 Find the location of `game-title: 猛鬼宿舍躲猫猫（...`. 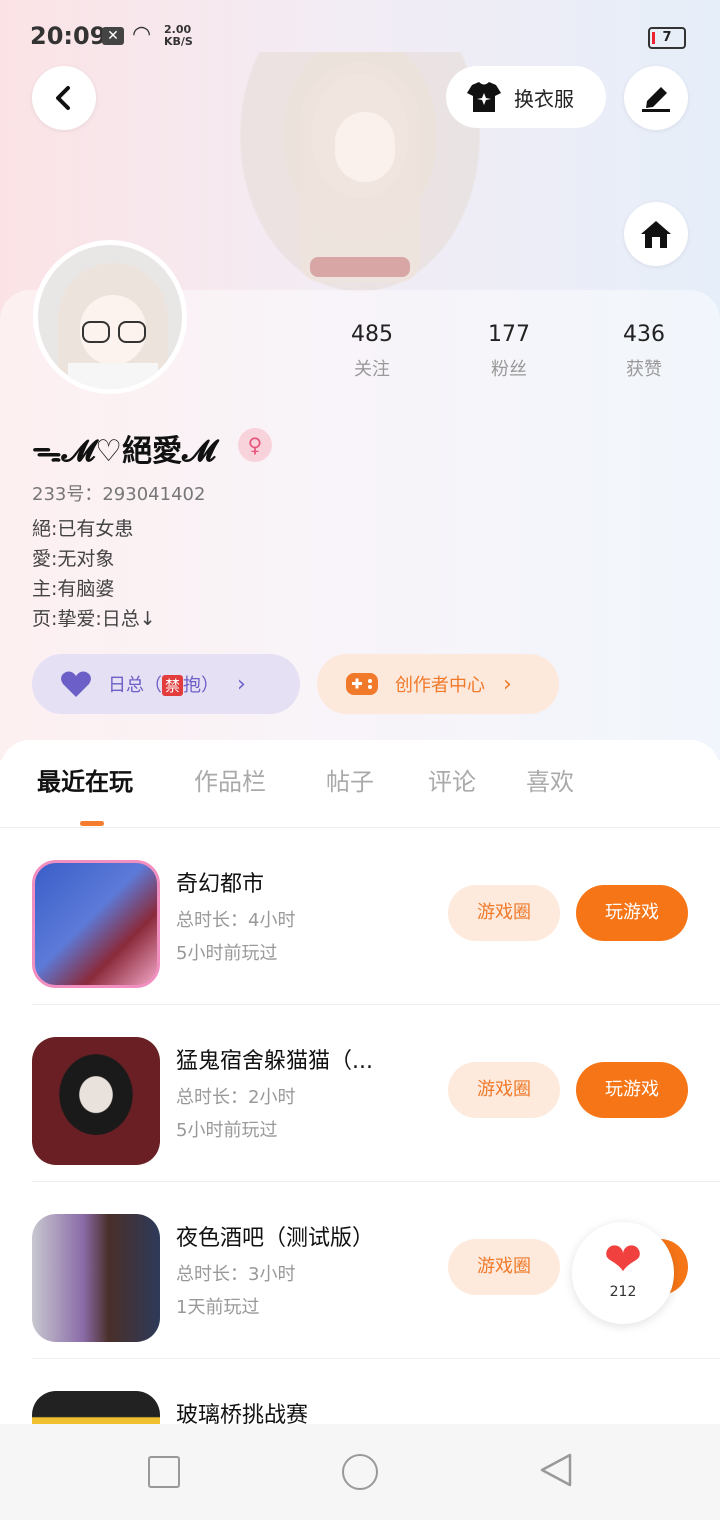

game-title: 猛鬼宿舍躲猫猫（... is located at coordinates (274, 1061).